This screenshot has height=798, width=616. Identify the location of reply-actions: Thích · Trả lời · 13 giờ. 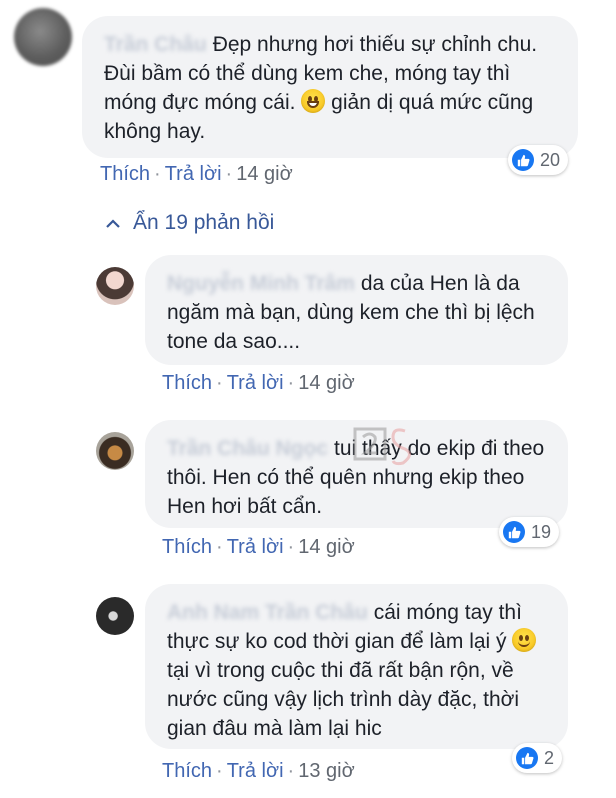
(258, 771).